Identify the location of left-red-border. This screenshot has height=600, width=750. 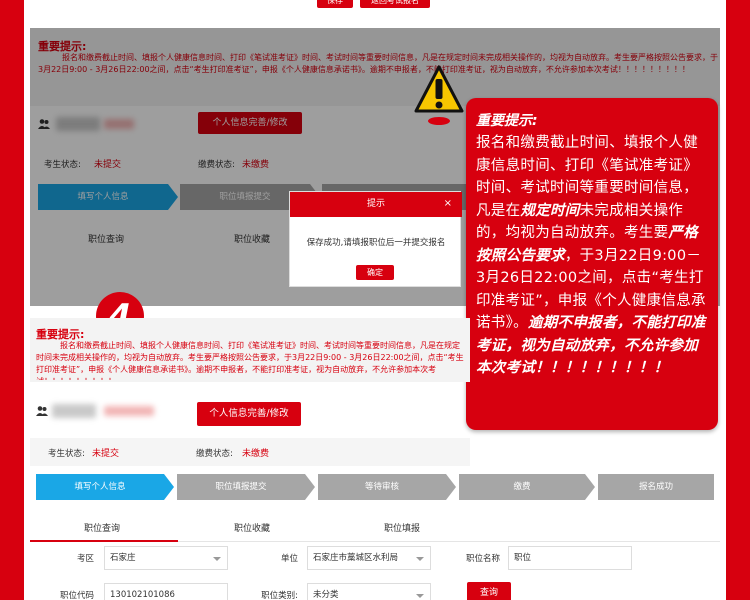
(12, 300).